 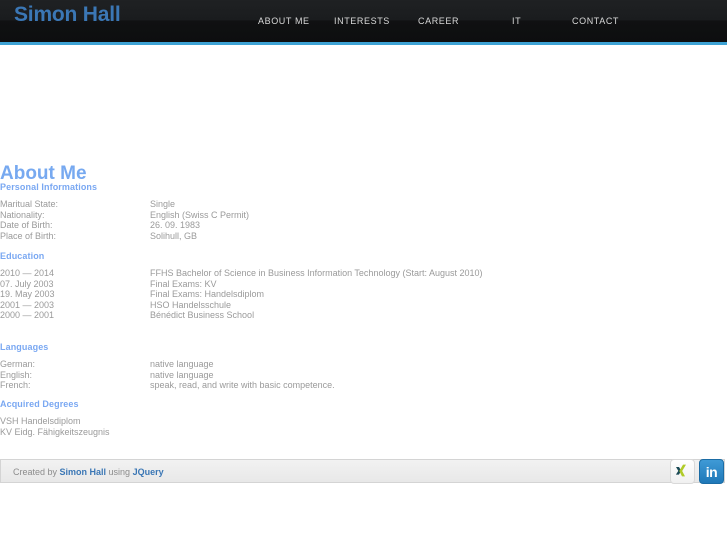 What do you see at coordinates (16, 374) in the screenshot?
I see `row-label: English:` at bounding box center [16, 374].